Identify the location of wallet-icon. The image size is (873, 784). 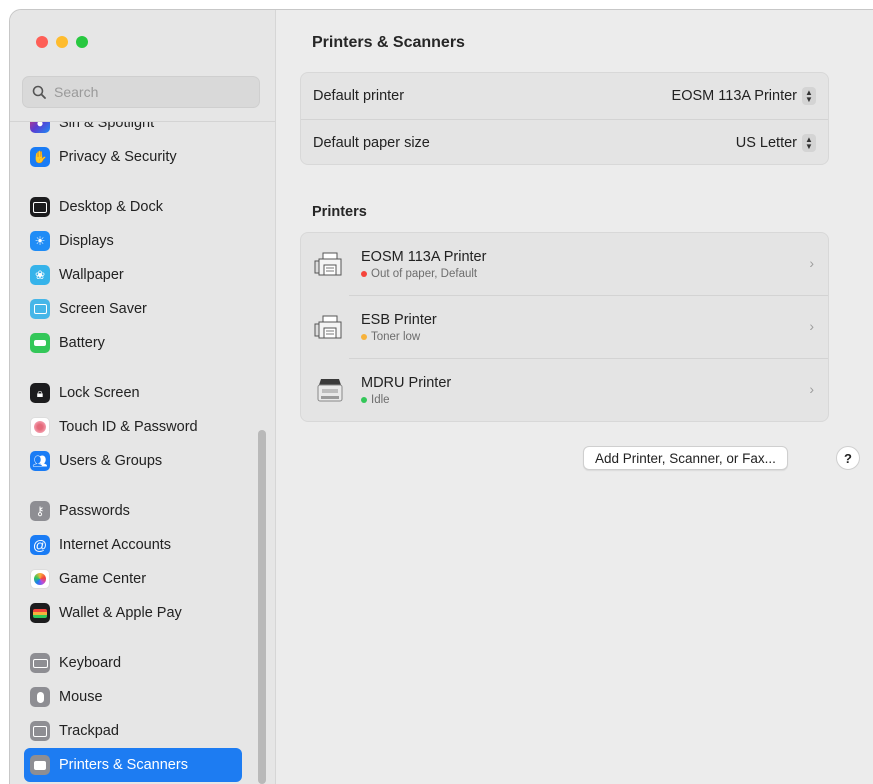
(40, 613).